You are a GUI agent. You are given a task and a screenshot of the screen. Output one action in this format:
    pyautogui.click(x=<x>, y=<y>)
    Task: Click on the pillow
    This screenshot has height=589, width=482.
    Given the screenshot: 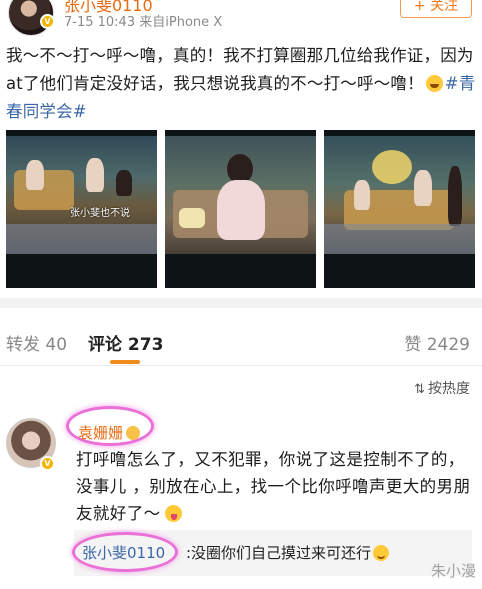 What is the action you would take?
    pyautogui.click(x=192, y=218)
    